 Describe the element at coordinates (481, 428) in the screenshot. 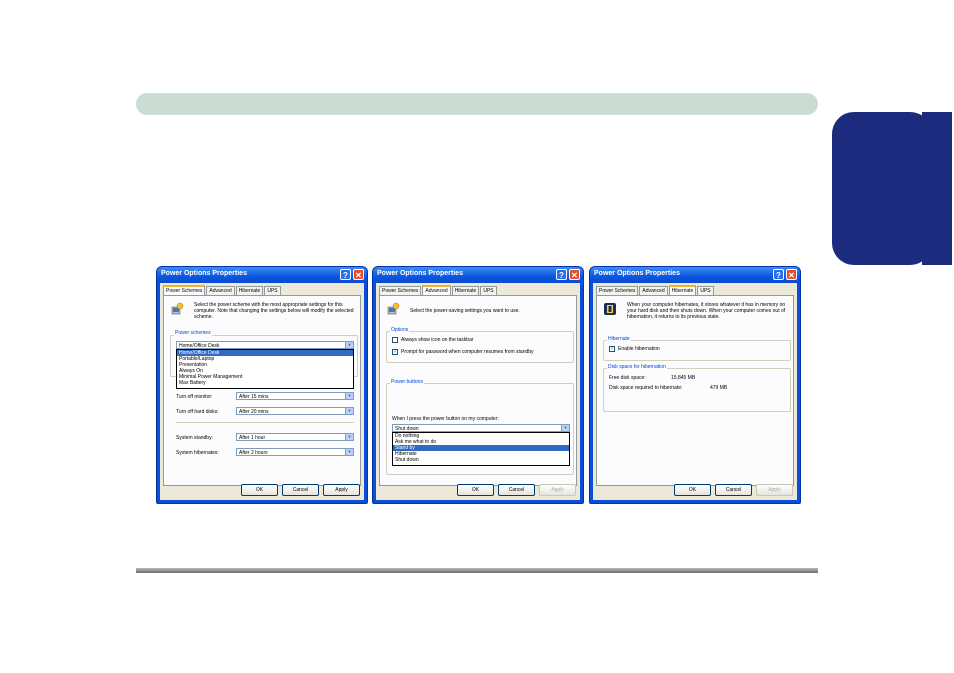

I see `power-button-combo: Shut down ▼` at that location.